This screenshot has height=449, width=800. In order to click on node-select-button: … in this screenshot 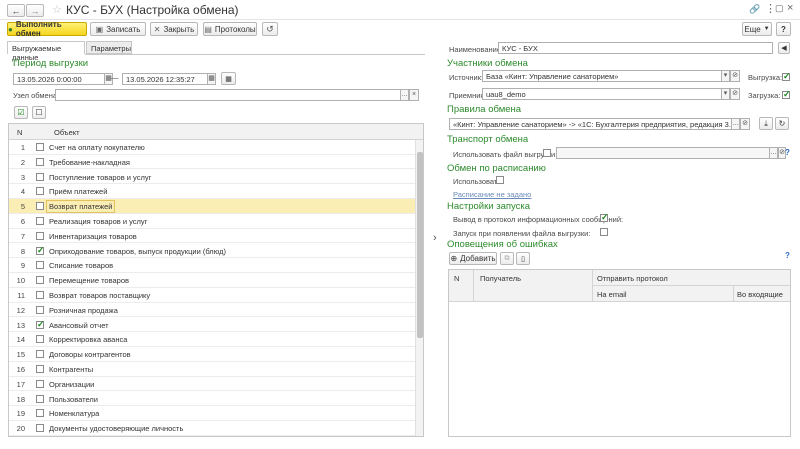, I will do `click(404, 95)`.